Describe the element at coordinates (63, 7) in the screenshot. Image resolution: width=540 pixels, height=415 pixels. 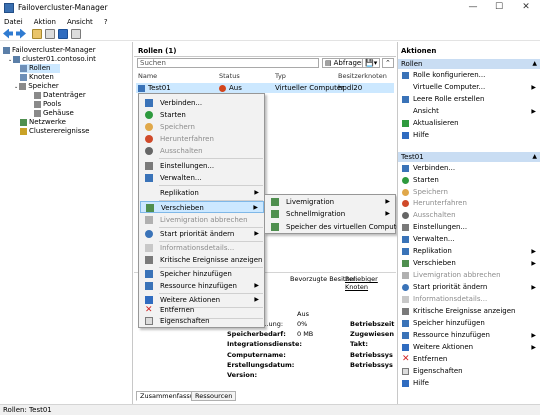
I see `window-title: Failovercluster-Manager` at that location.